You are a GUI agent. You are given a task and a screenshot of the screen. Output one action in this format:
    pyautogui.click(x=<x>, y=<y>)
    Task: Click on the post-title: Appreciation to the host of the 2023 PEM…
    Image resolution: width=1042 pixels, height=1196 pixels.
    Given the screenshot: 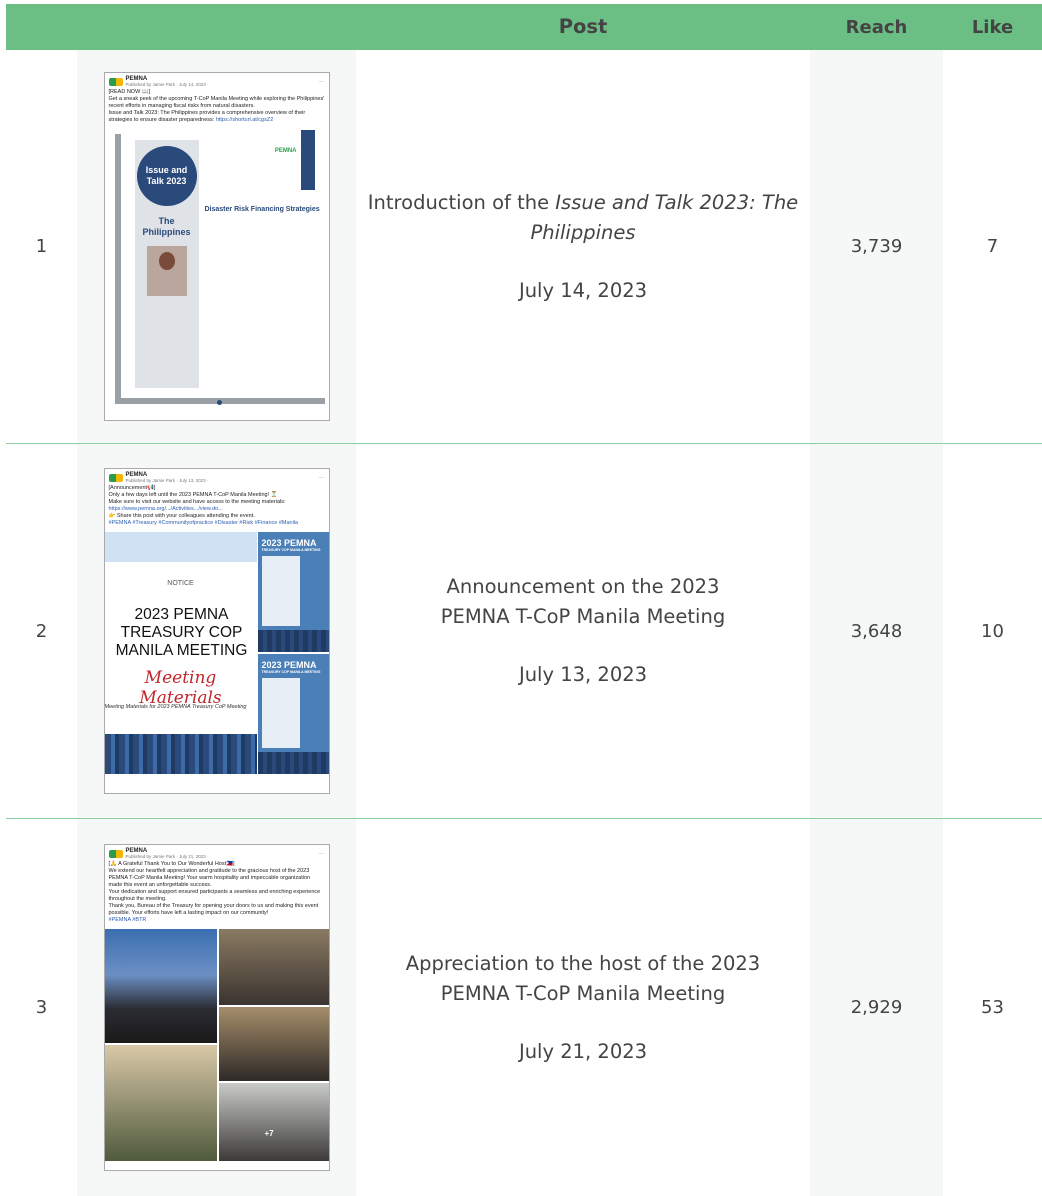 What is the action you would take?
    pyautogui.click(x=583, y=978)
    